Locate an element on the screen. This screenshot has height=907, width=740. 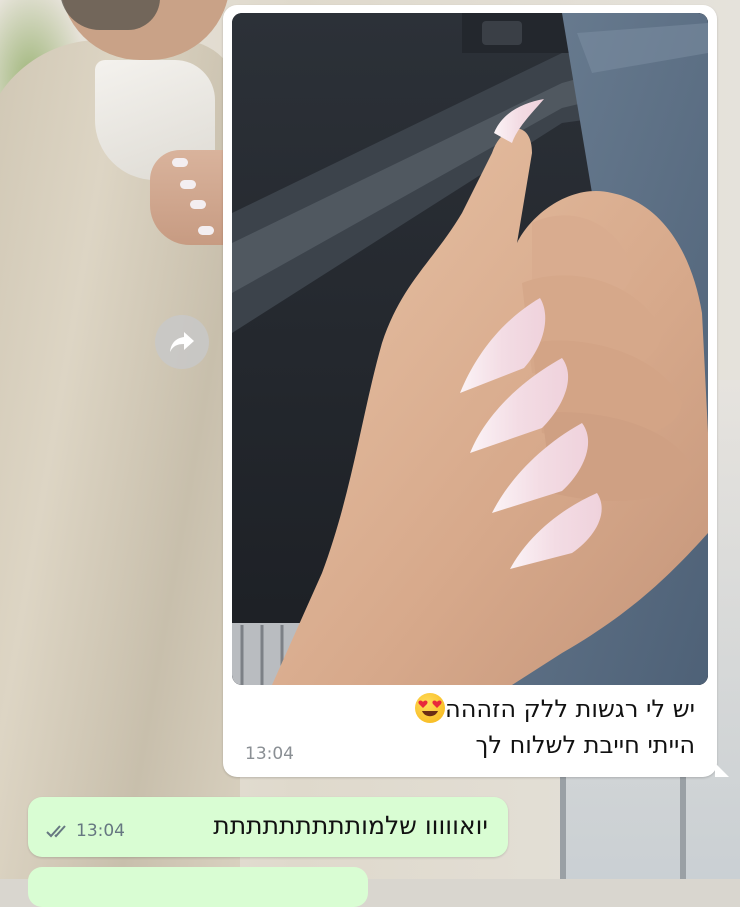
outgoing-timestamp: 13:04 is located at coordinates (100, 831).